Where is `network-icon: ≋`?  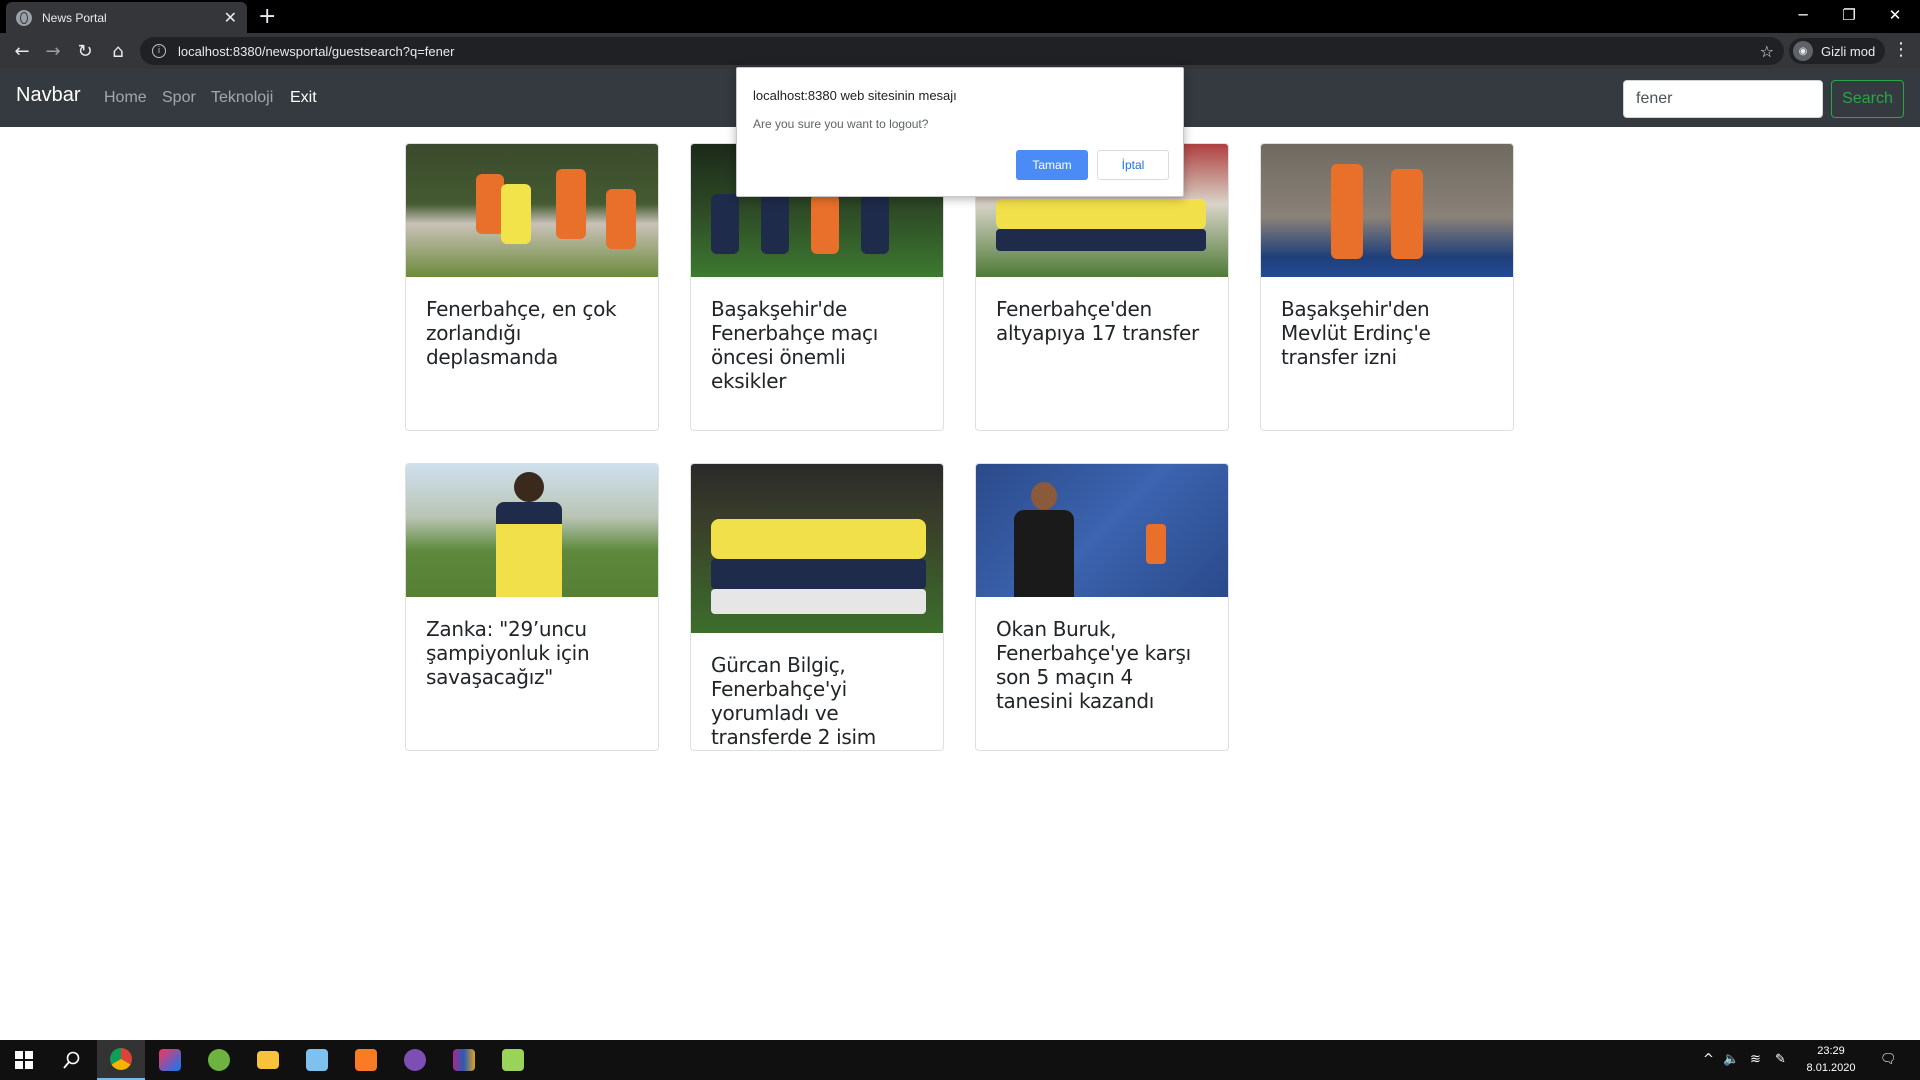
network-icon: ≋ is located at coordinates (1755, 1059).